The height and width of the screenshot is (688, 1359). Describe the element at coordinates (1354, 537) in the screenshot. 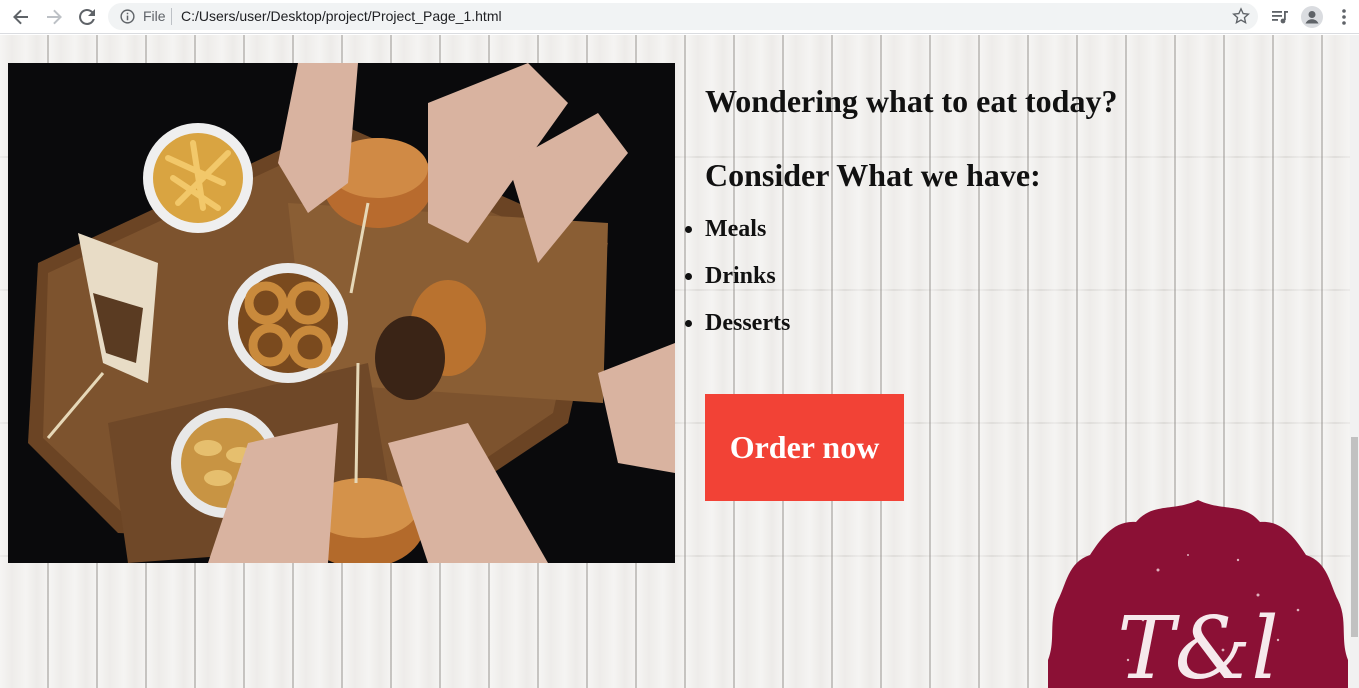

I see `scrollbar-thumb` at that location.